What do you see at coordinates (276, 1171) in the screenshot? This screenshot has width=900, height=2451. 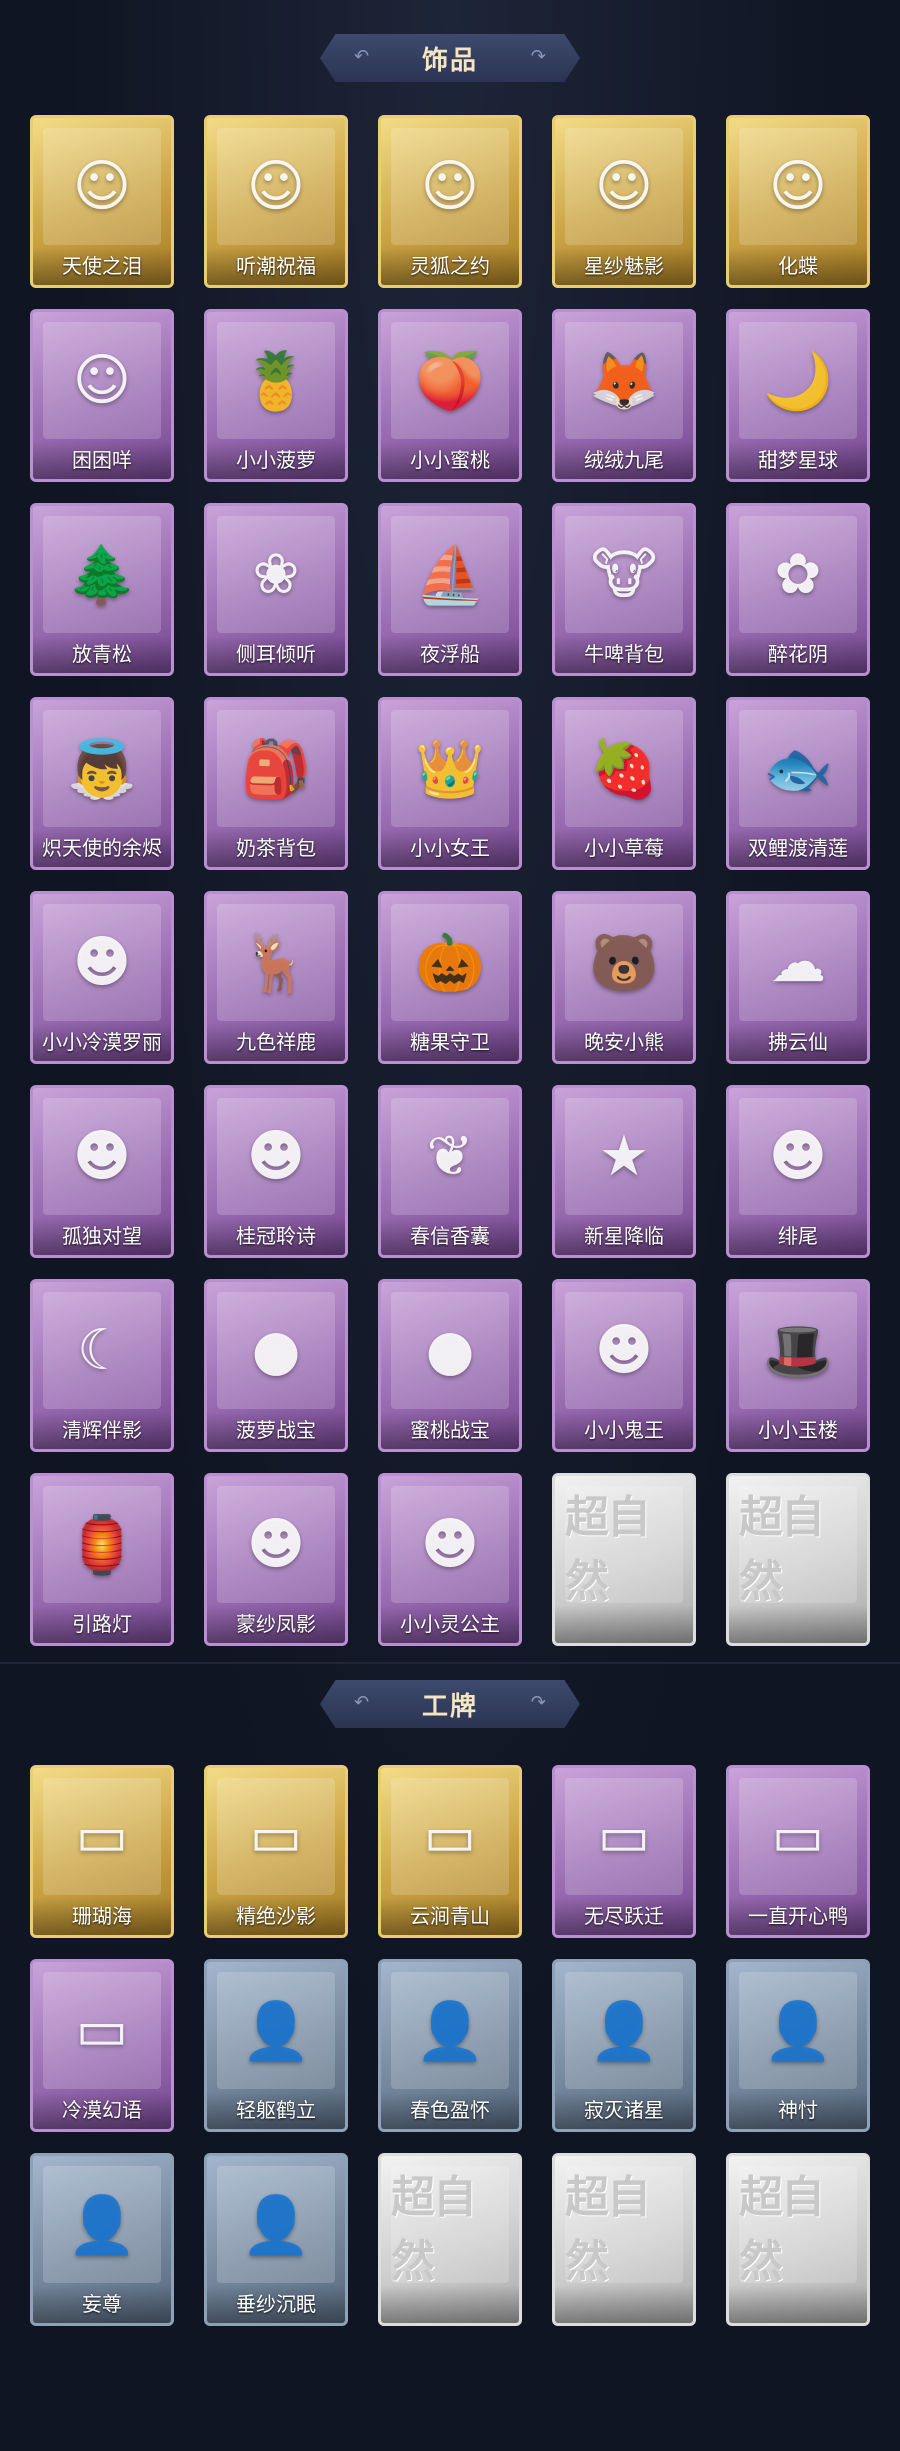 I see `item-card: ☻ 桂冠聆诗` at bounding box center [276, 1171].